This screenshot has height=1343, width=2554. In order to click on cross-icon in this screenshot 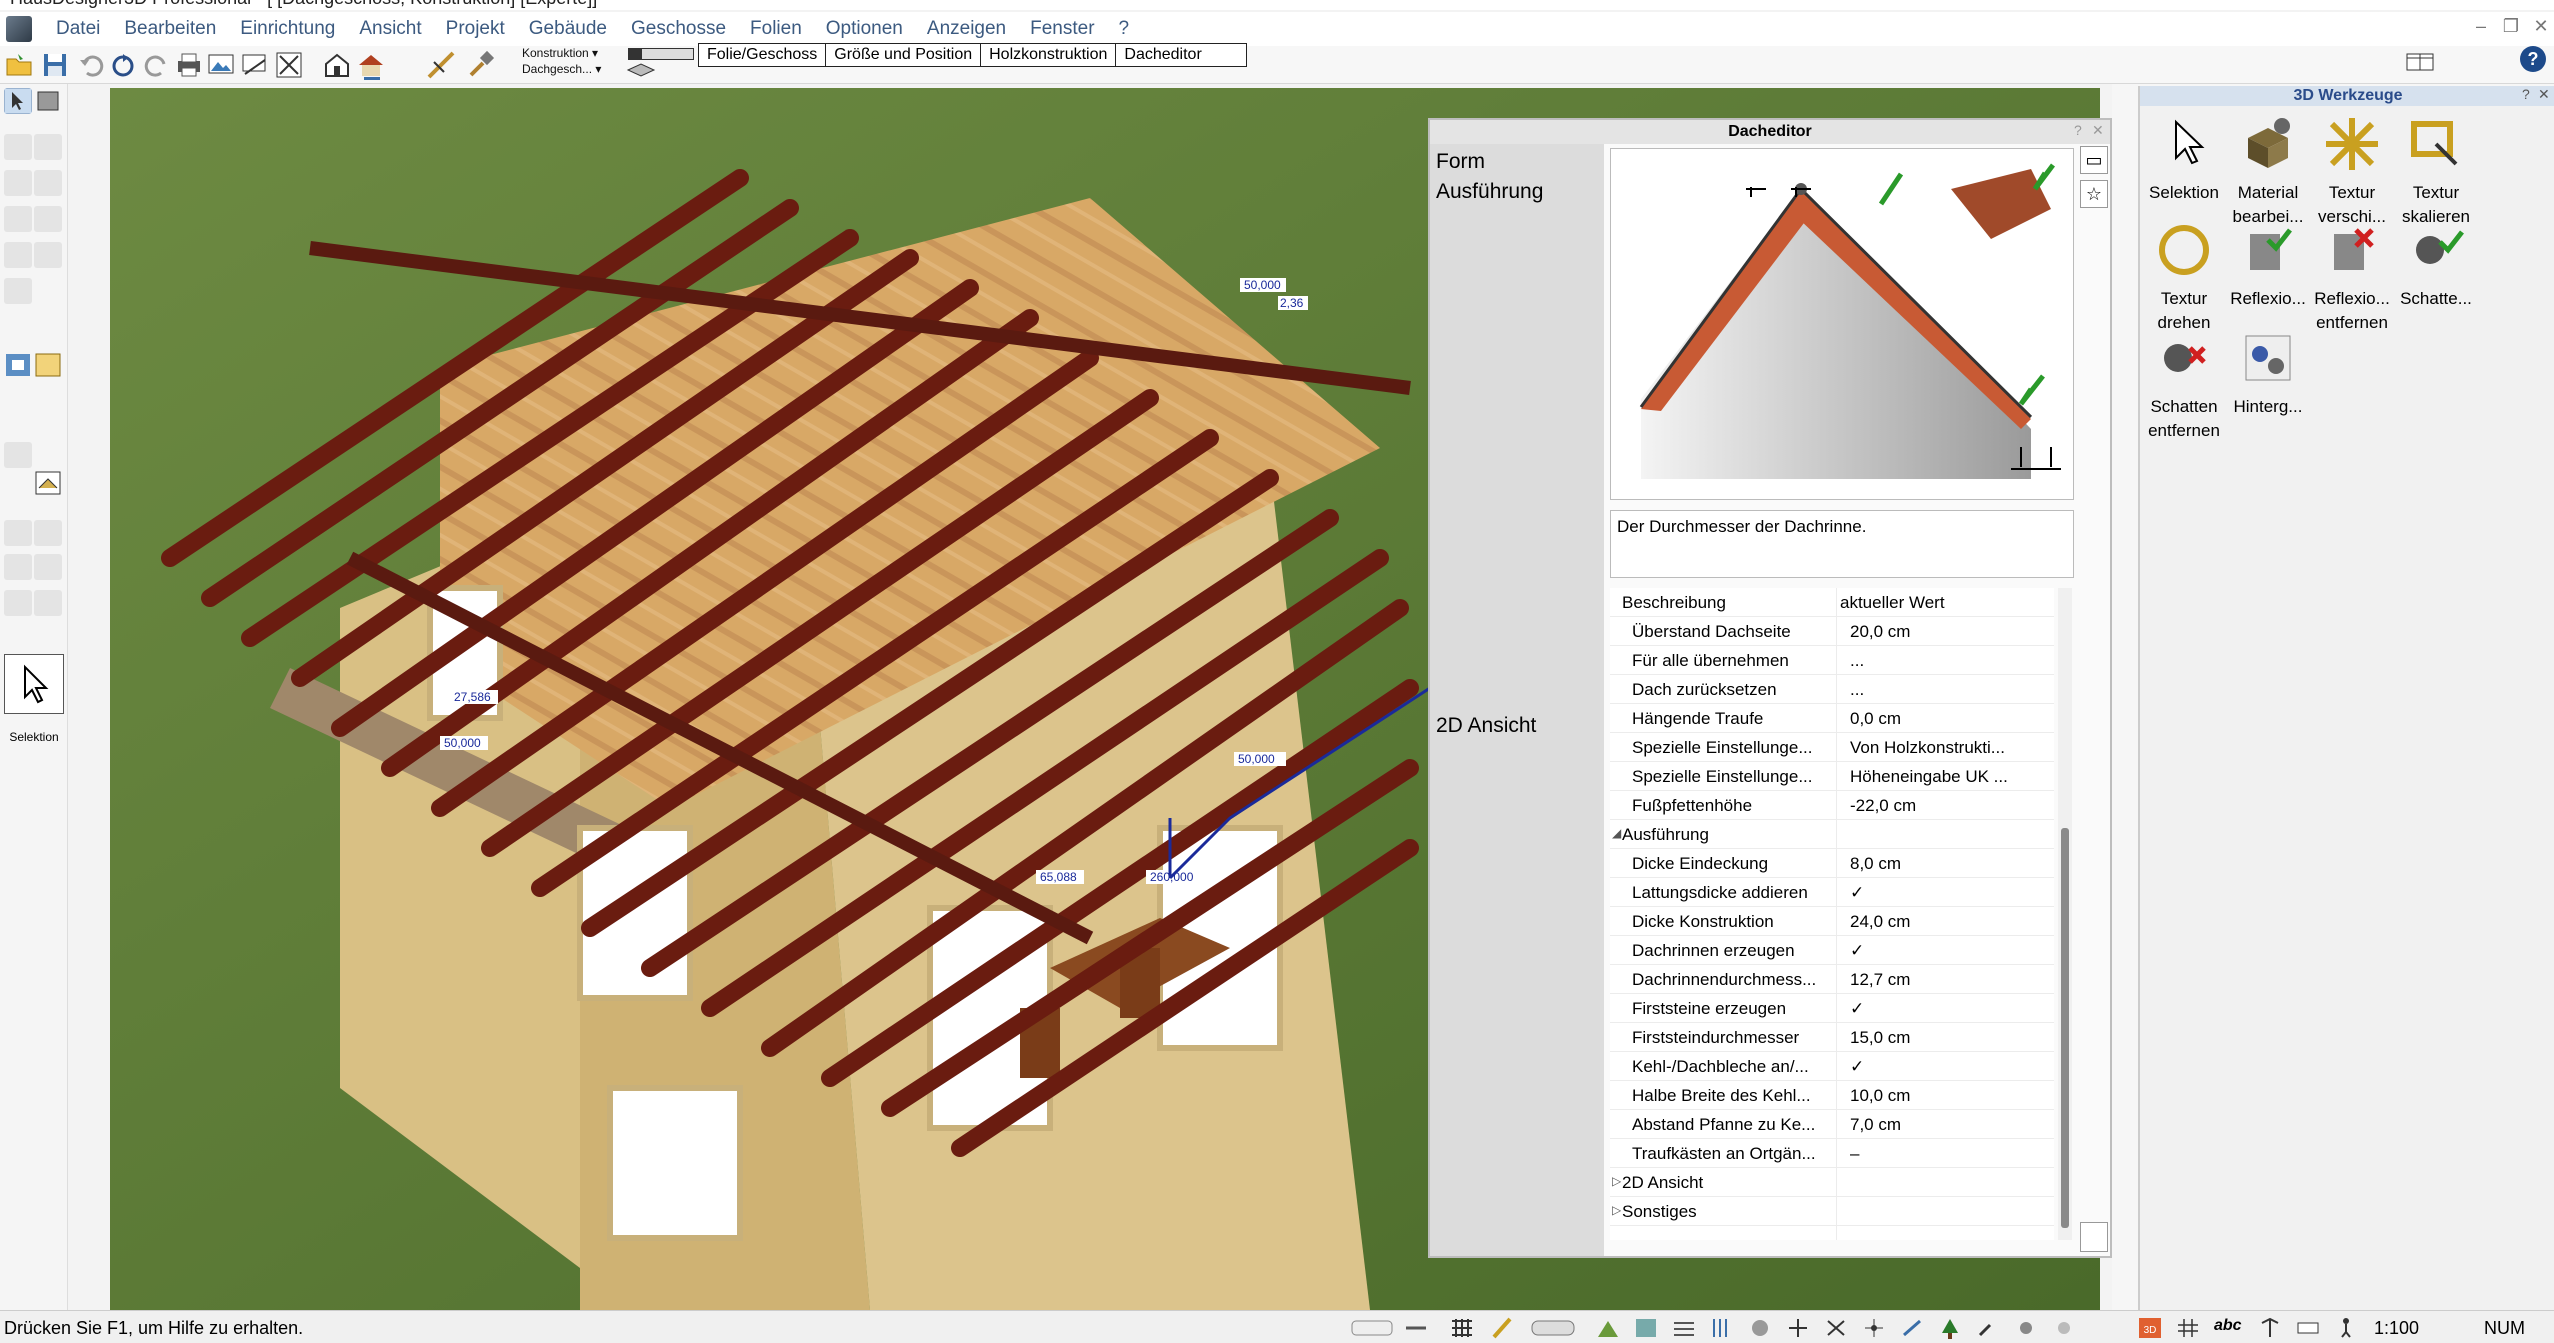, I will do `click(1836, 1328)`.